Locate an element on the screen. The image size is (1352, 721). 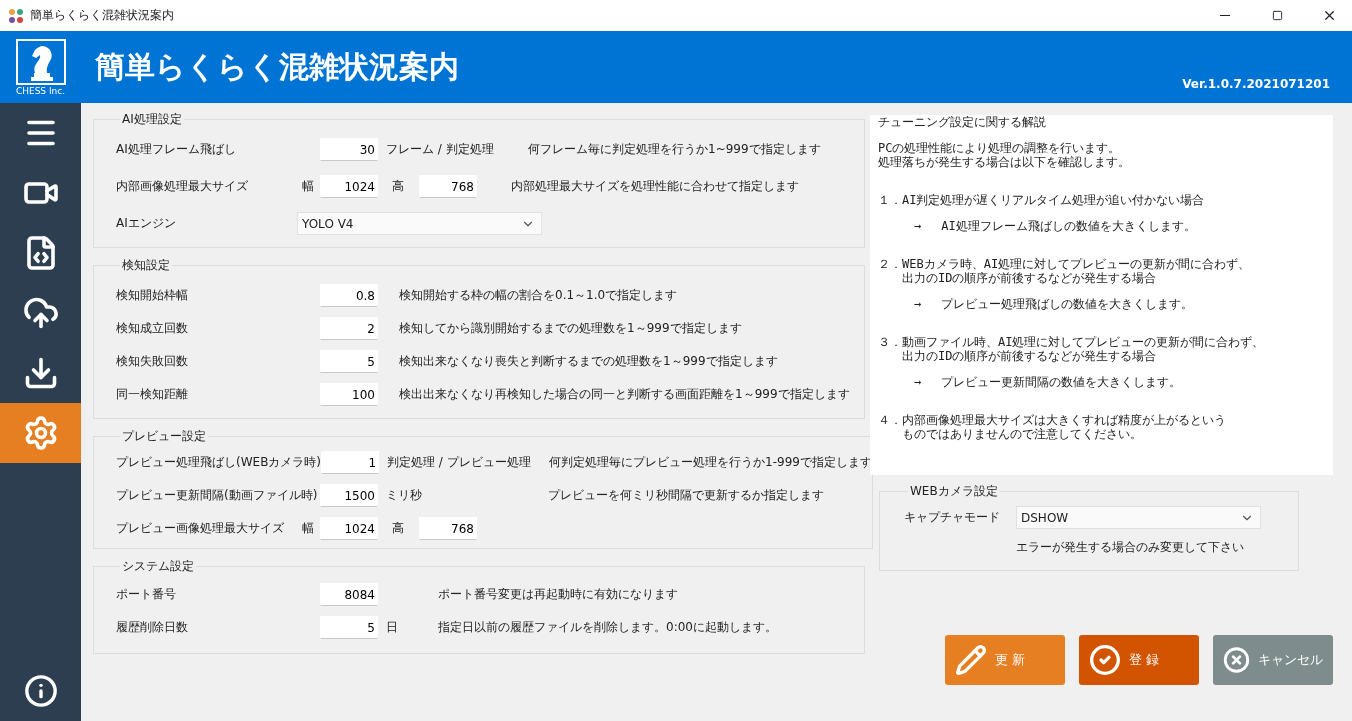
field-label: プレビュー画像処理最大サイズ is located at coordinates (200, 528).